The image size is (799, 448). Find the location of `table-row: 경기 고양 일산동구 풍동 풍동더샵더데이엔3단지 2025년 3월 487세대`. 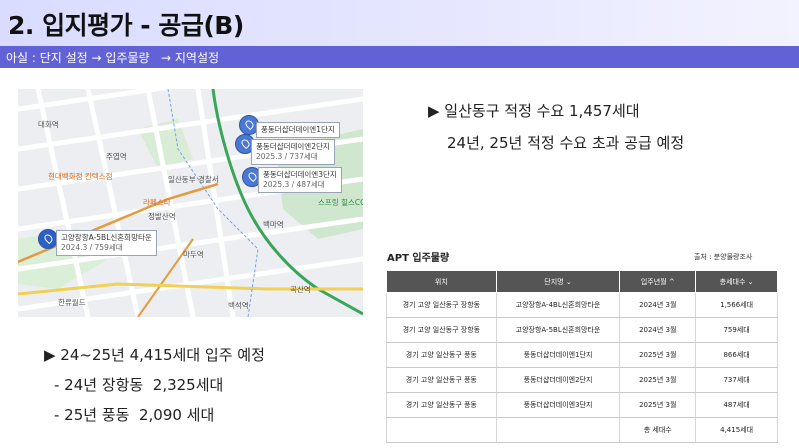

table-row: 경기 고양 일산동구 풍동 풍동더샵더데이엔3단지 2025년 3월 487세대 is located at coordinates (582, 405).